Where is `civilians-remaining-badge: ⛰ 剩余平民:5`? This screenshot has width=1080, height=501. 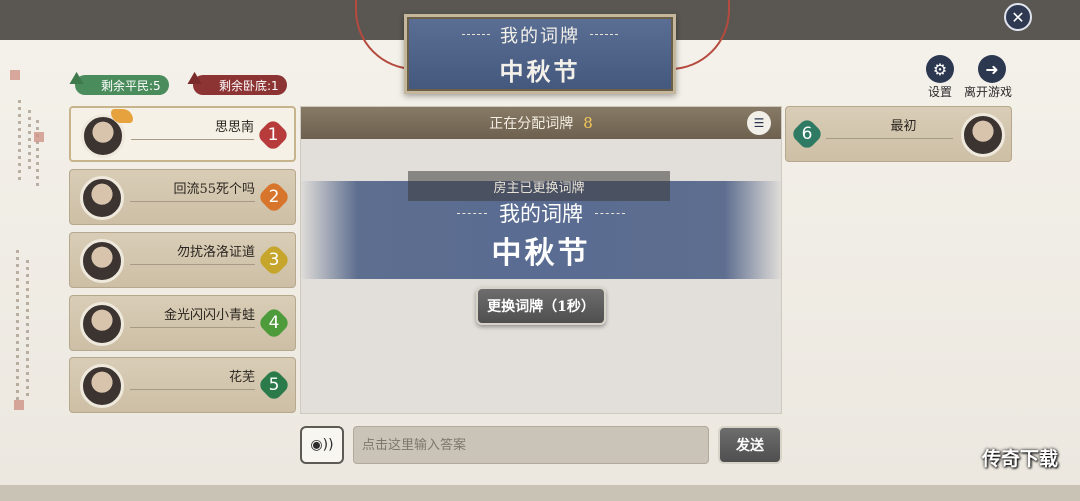 civilians-remaining-badge: ⛰ 剩余平民:5 is located at coordinates (119, 81).